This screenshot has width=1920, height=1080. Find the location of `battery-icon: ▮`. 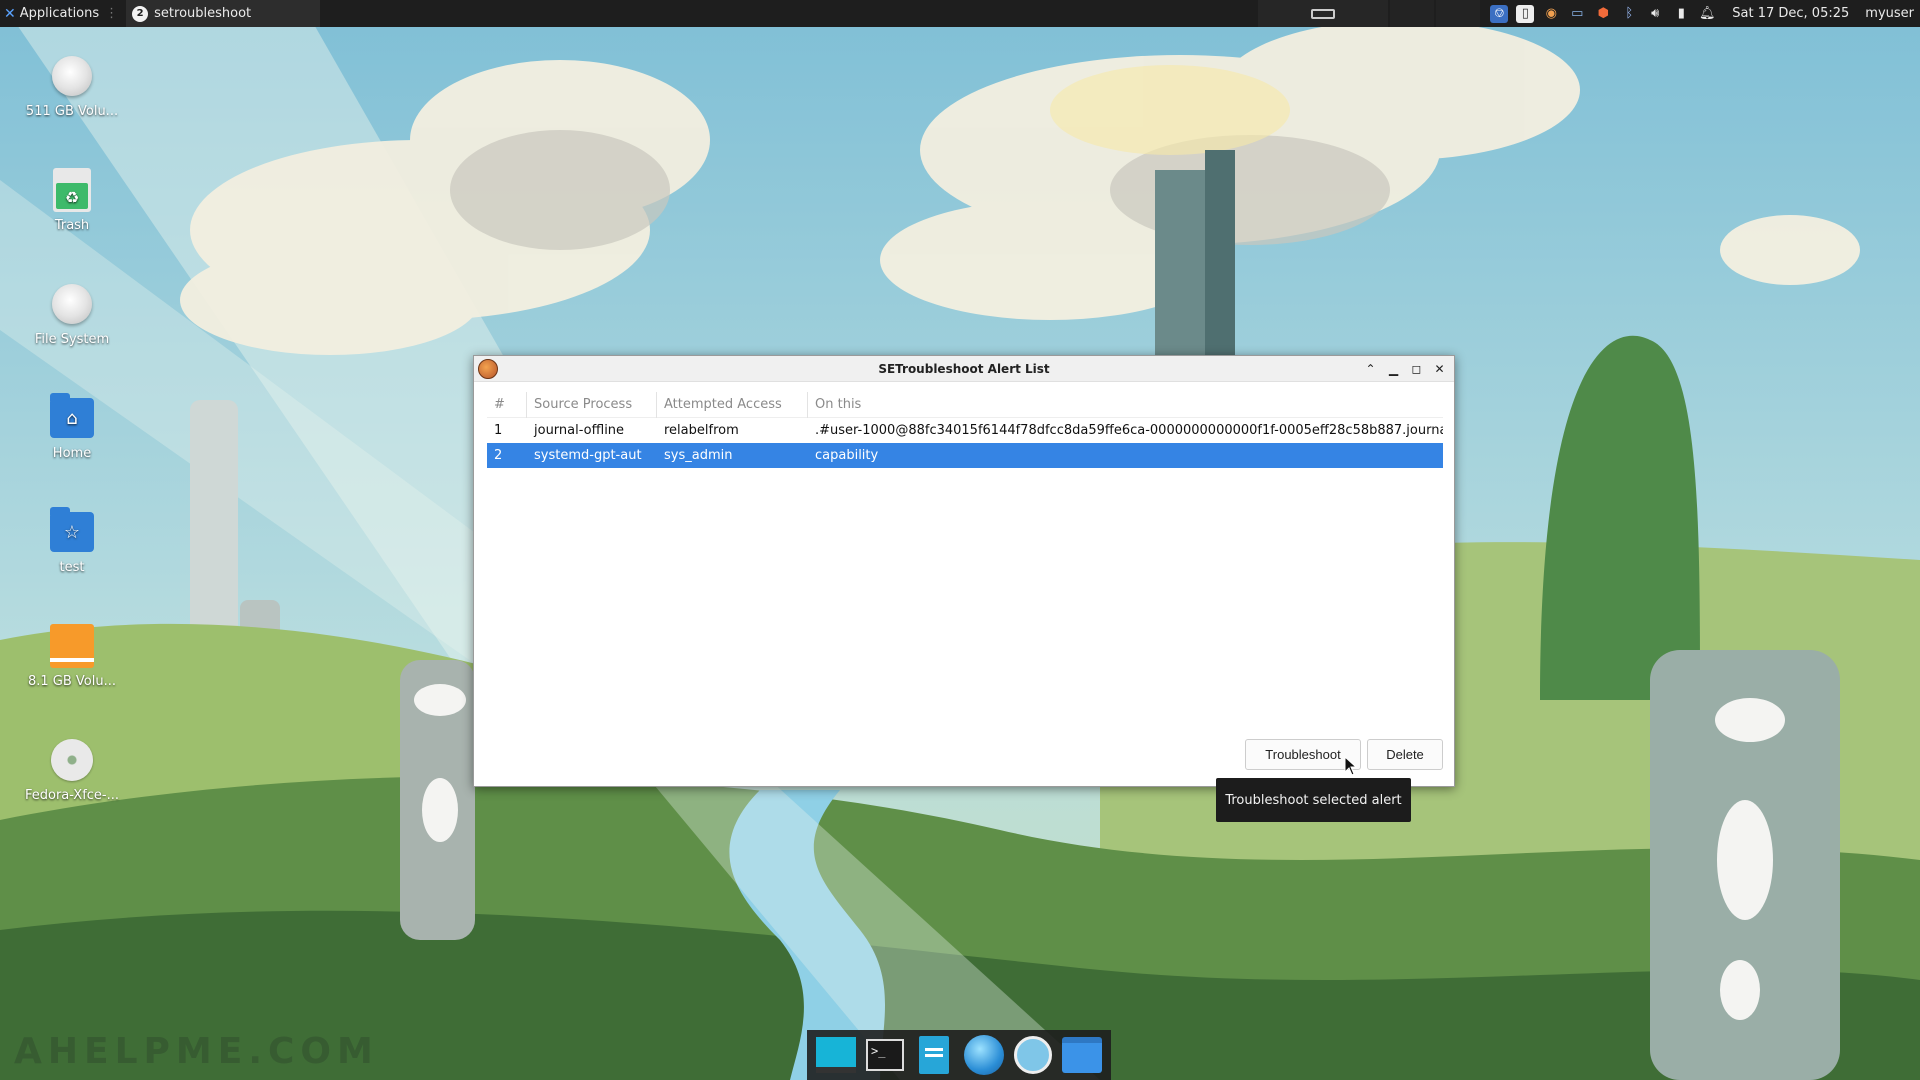

battery-icon: ▮ is located at coordinates (1681, 14).